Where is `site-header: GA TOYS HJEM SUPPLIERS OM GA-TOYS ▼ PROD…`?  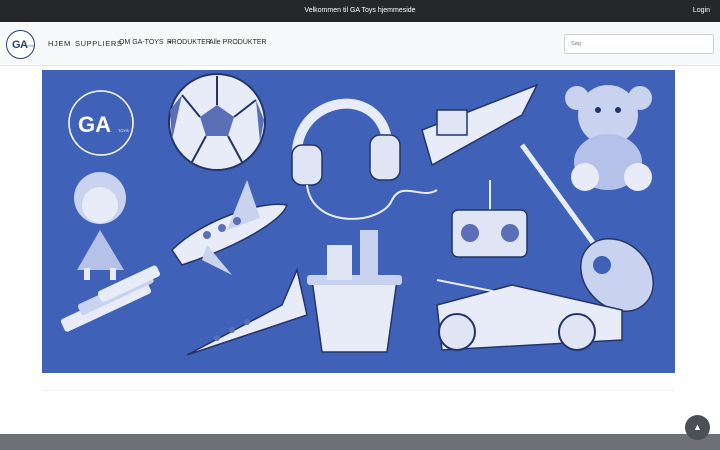 site-header: GA TOYS HJEM SUPPLIERS OM GA-TOYS ▼ PROD… is located at coordinates (360, 44).